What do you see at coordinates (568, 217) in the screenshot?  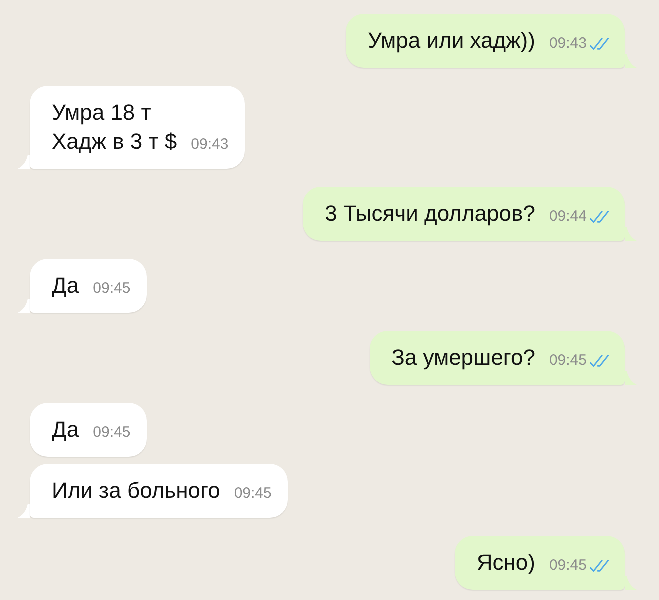 I see `message-time: 09:44` at bounding box center [568, 217].